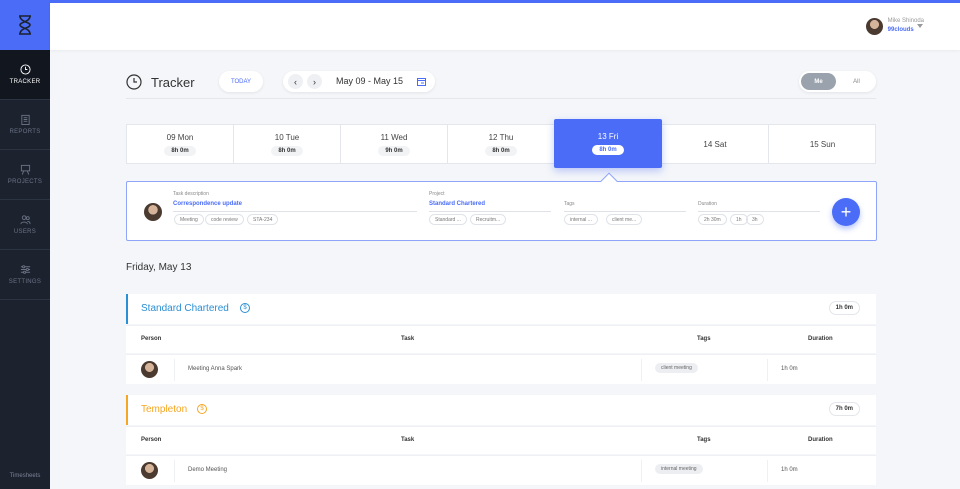 The image size is (960, 489). I want to click on project-name: Standard Chartered, so click(185, 308).